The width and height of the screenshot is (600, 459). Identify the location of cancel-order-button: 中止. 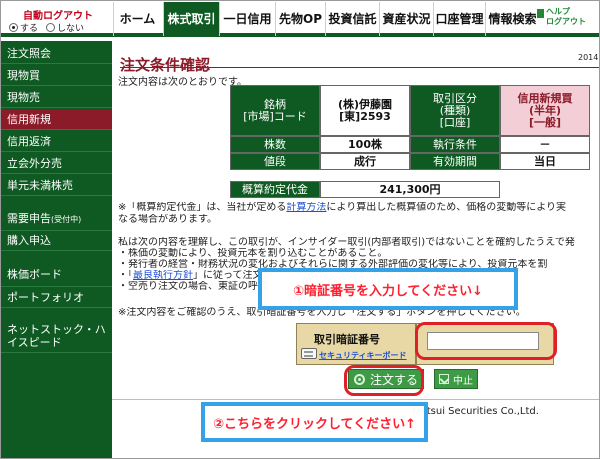
(456, 379).